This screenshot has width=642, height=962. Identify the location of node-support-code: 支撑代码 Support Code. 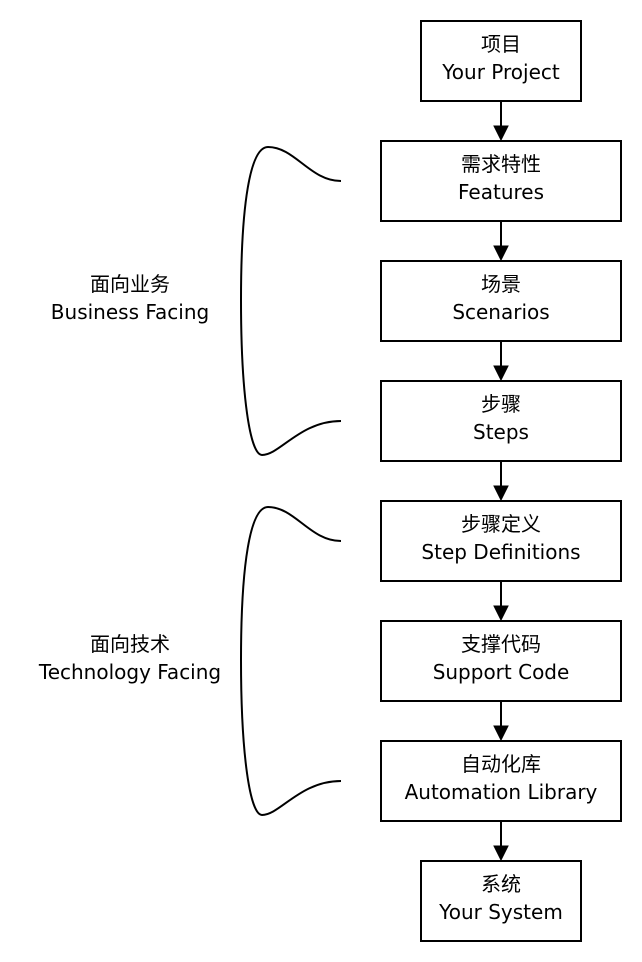
(501, 661).